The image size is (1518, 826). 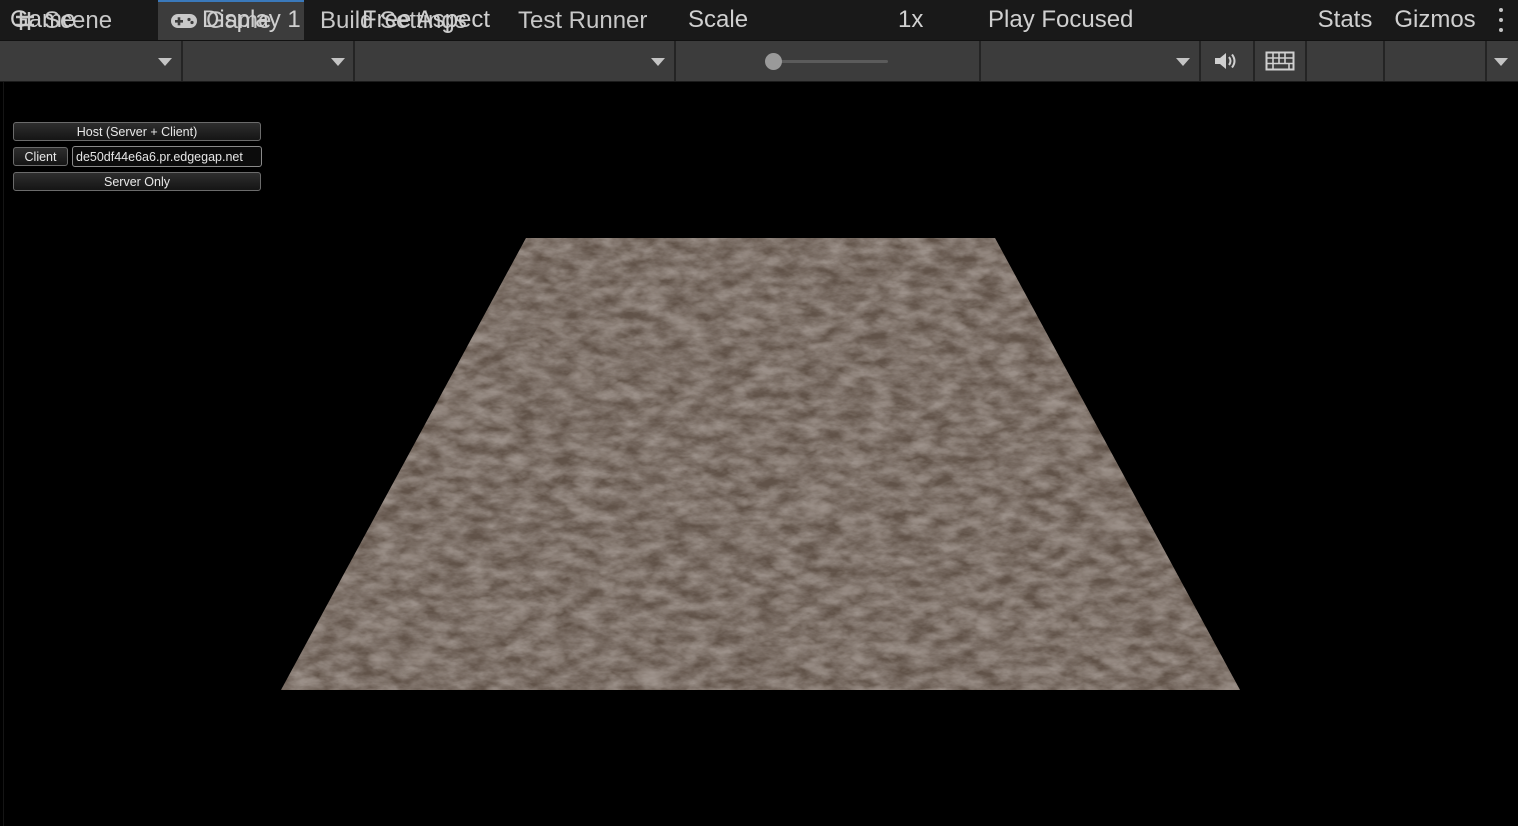 I want to click on server-only-button: Server Only, so click(x=137, y=181).